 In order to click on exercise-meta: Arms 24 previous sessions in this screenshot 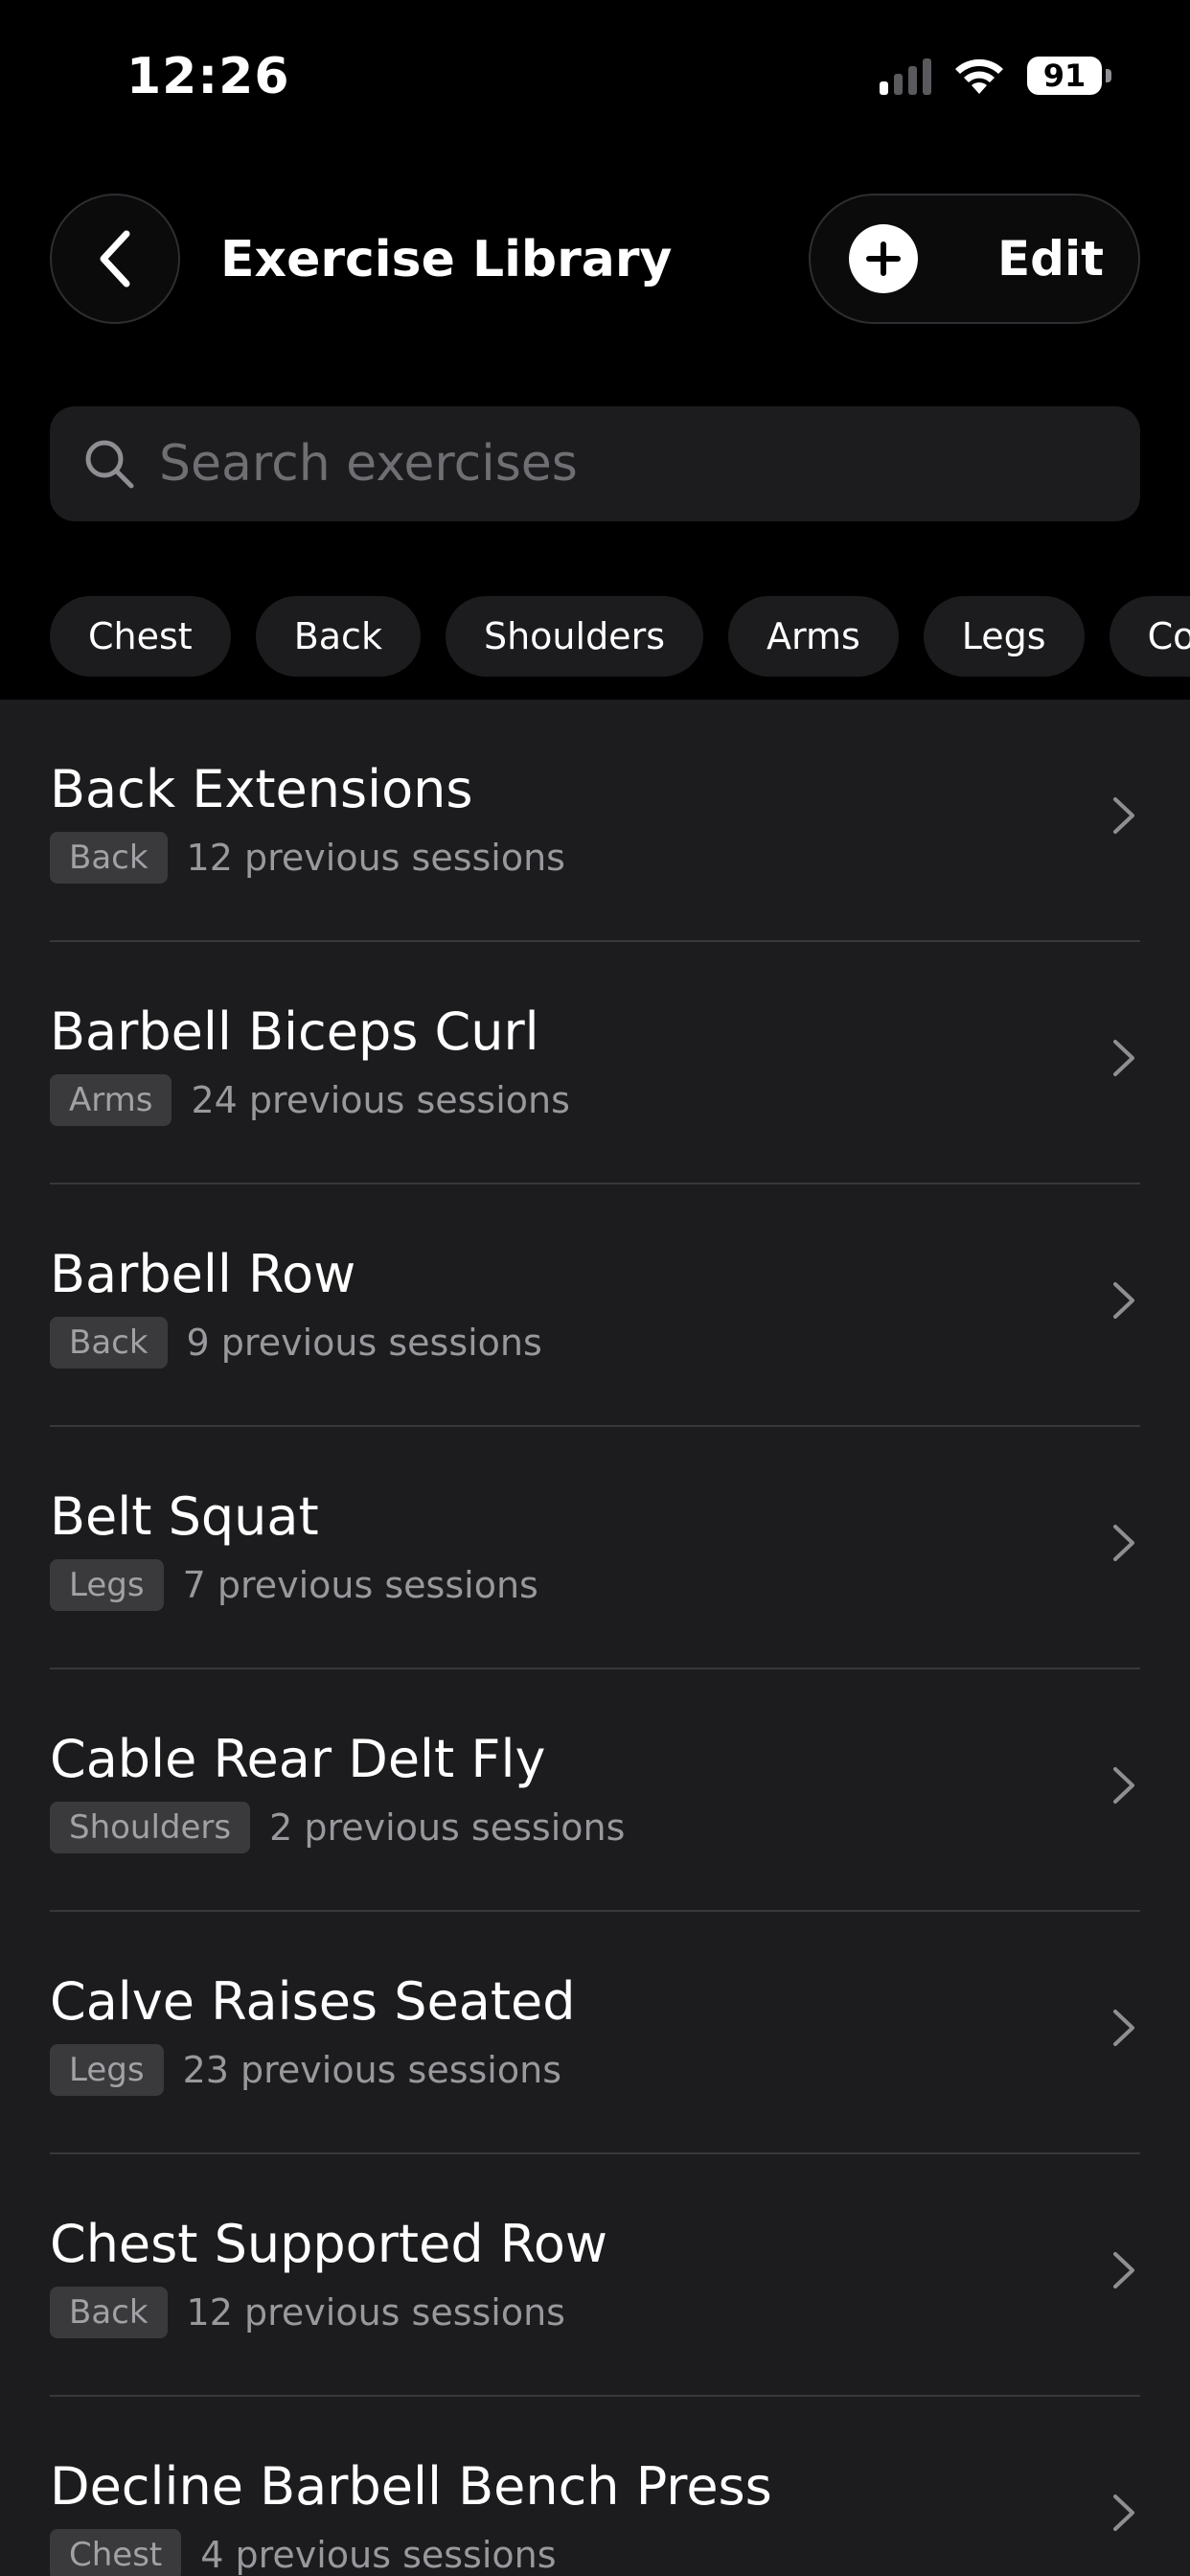, I will do `click(310, 1100)`.